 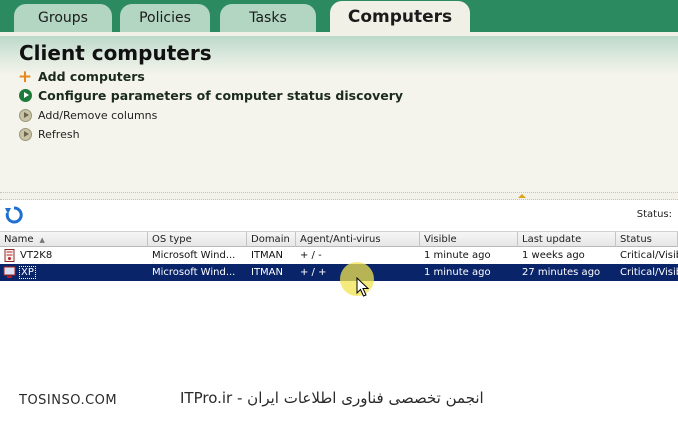 What do you see at coordinates (522, 196) in the screenshot?
I see `splitter-grip-icon` at bounding box center [522, 196].